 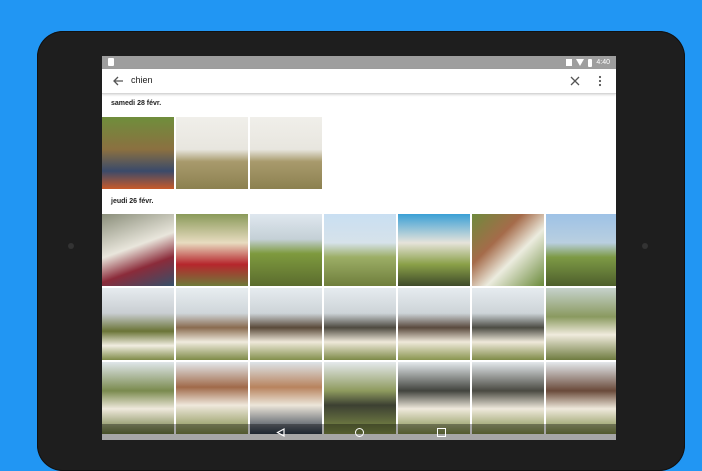 I want to click on wifi-icon, so click(x=580, y=62).